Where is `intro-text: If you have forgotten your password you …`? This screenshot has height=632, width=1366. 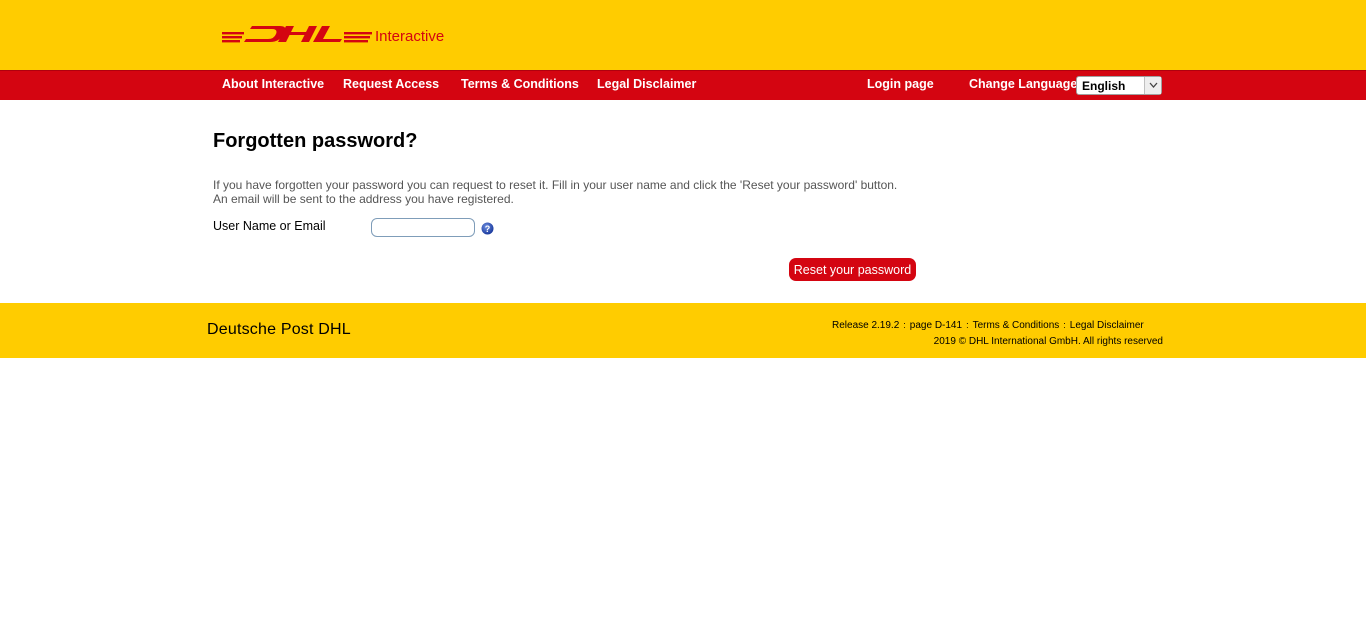
intro-text: If you have forgotten your password you … is located at coordinates (555, 192).